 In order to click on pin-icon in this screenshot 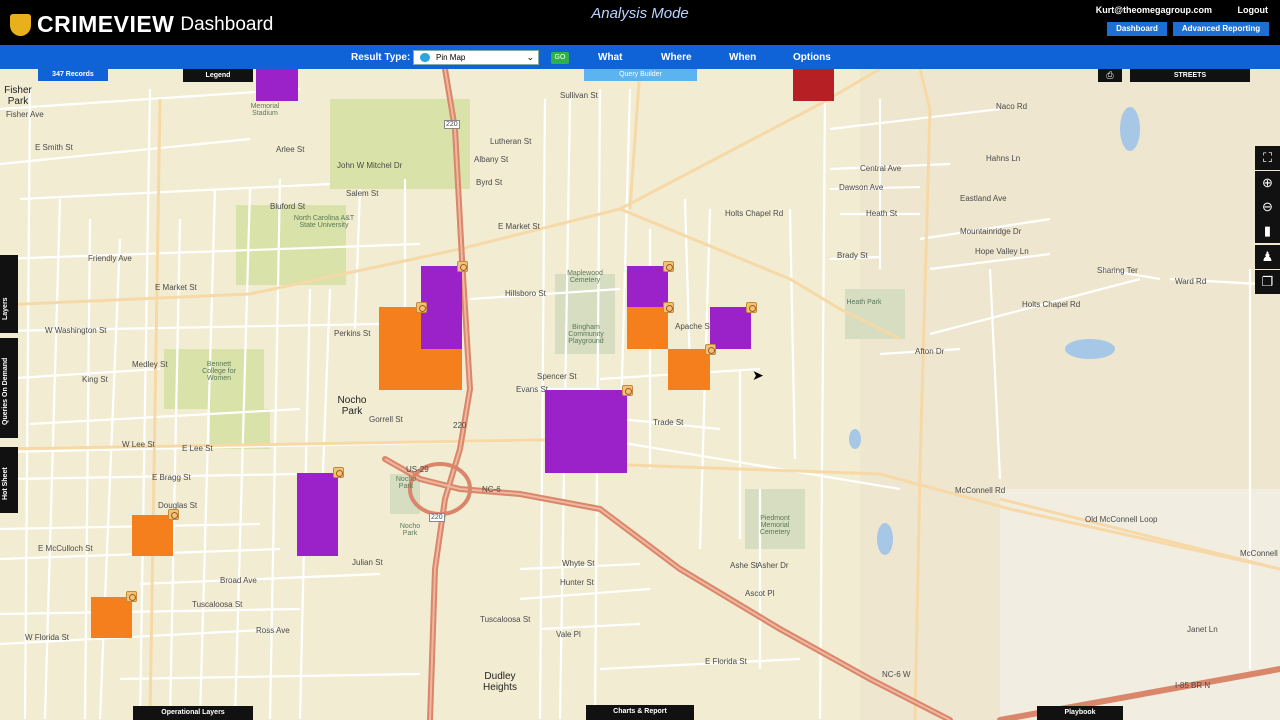, I will do `click(425, 57)`.